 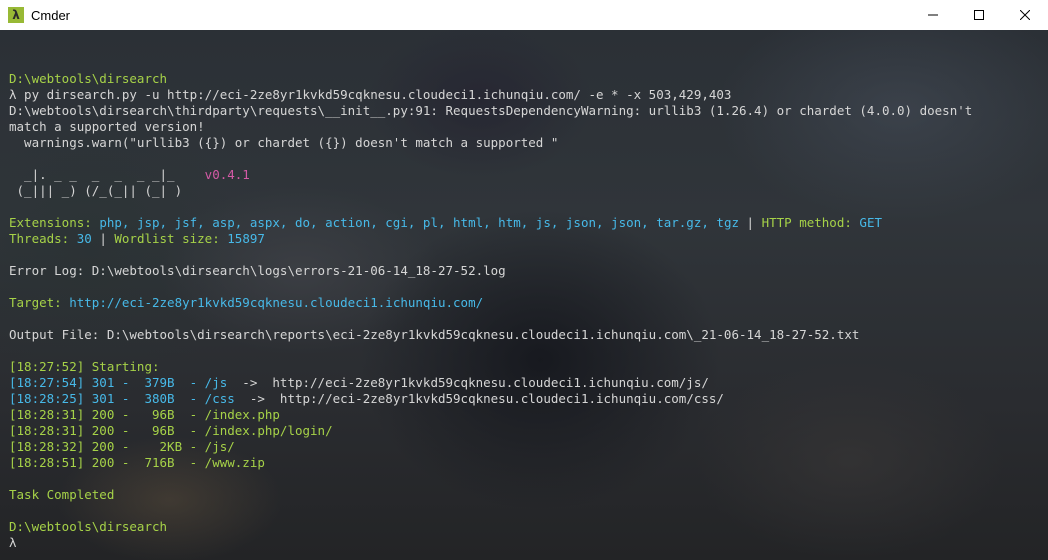 I want to click on terminal-text-segment: [18:27:54] 301 - 379B - /js, so click(x=126, y=382).